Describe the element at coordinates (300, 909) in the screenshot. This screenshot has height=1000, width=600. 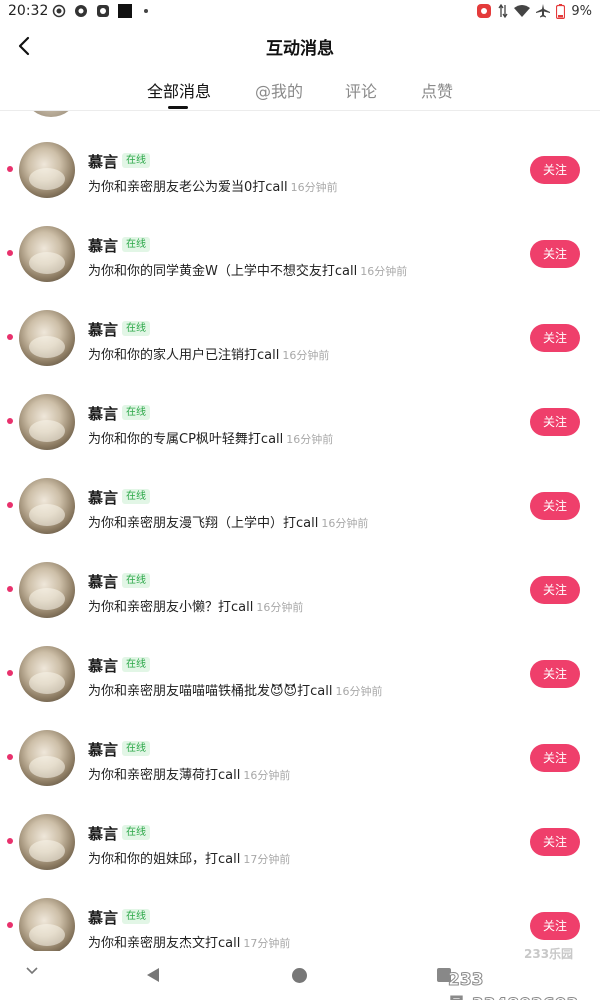
I see `list-item: 慕言 在线为你和亲密朋友杰文打call 17分钟前 关注` at that location.